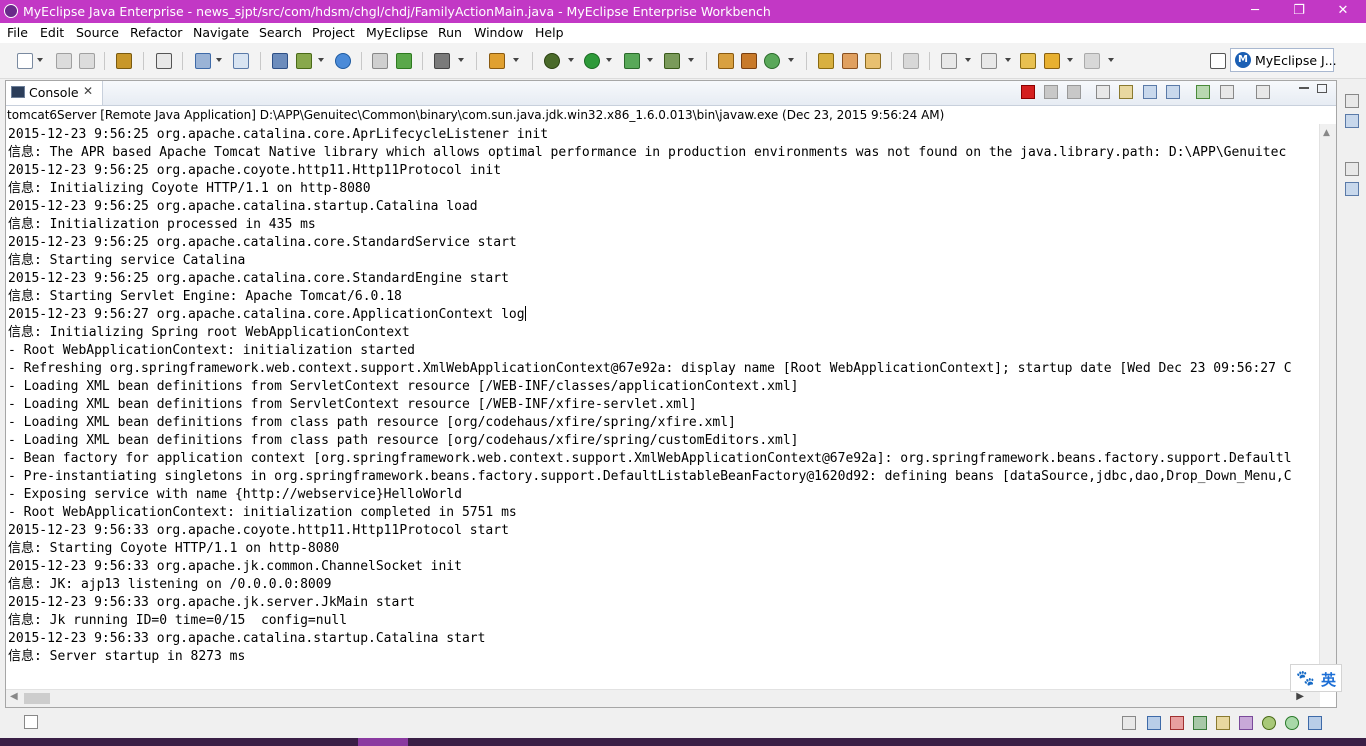 The image size is (1366, 746). What do you see at coordinates (1322, 88) in the screenshot?
I see `maximize-view-icon` at bounding box center [1322, 88].